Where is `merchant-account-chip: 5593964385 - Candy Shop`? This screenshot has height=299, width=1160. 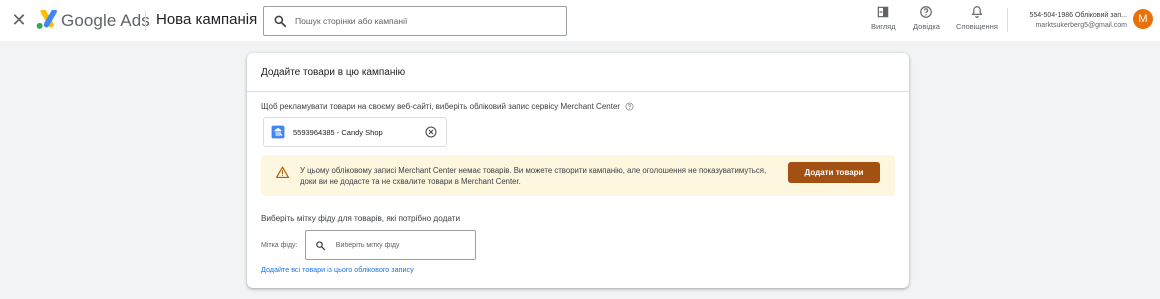 merchant-account-chip: 5593964385 - Candy Shop is located at coordinates (355, 132).